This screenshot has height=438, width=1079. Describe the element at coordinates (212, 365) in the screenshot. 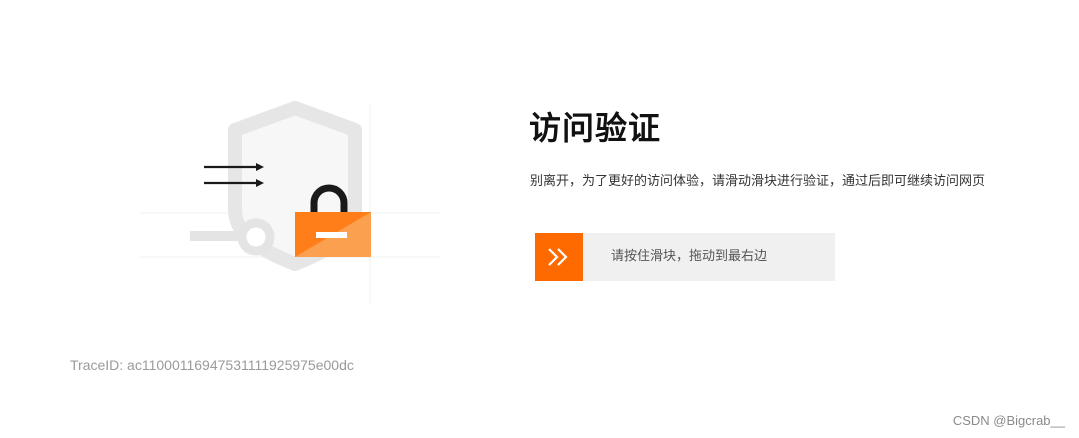

I see `trace-id: TraceID: ac11000116947531111925975e00dc` at that location.